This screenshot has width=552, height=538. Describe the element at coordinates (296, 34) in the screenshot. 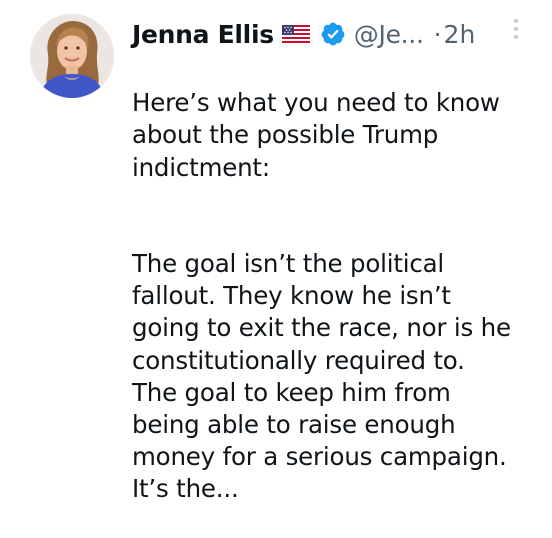

I see `us-flag-icon` at that location.